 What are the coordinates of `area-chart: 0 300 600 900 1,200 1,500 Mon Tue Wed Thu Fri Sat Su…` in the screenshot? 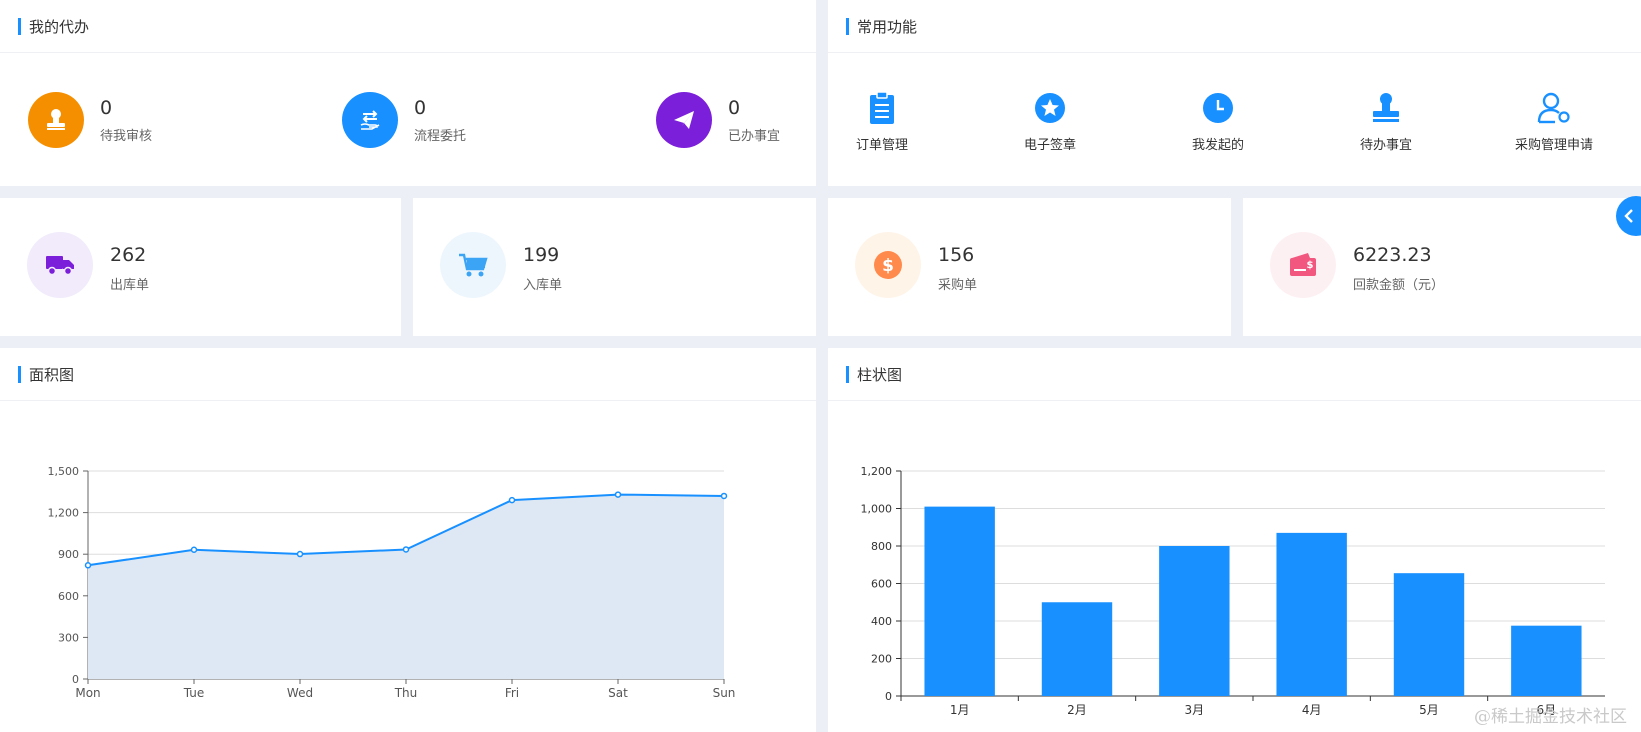 It's located at (392, 582).